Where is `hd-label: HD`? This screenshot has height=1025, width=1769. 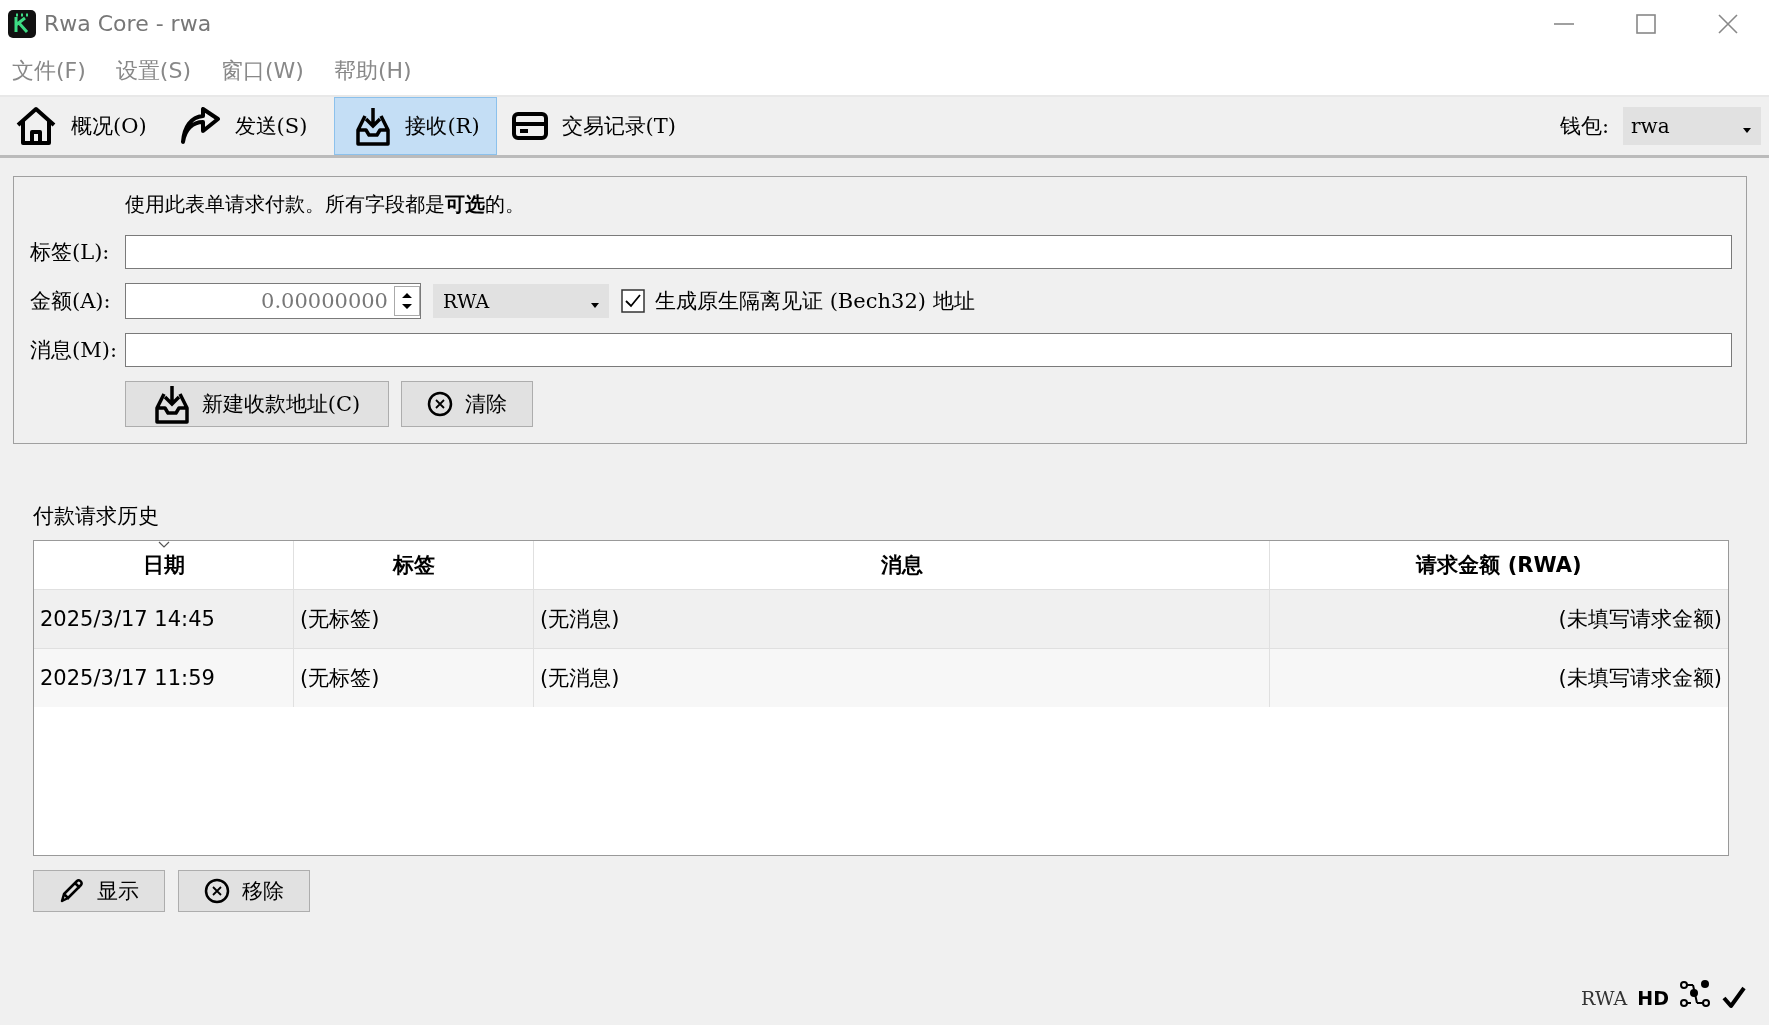
hd-label: HD is located at coordinates (1653, 998).